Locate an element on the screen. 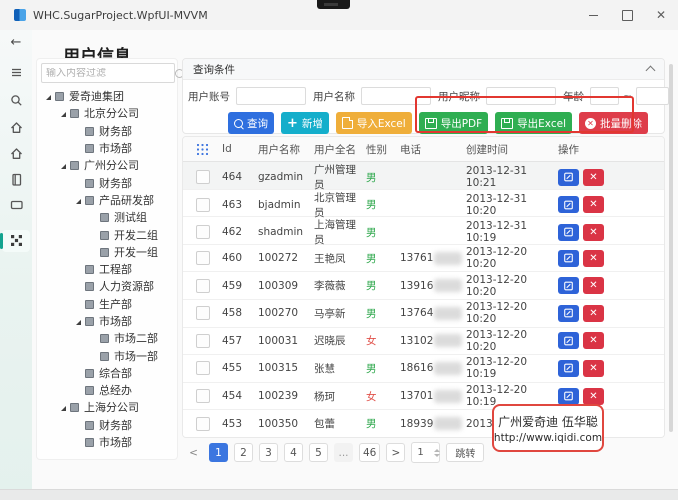  page-button-4: 4 is located at coordinates (293, 452).